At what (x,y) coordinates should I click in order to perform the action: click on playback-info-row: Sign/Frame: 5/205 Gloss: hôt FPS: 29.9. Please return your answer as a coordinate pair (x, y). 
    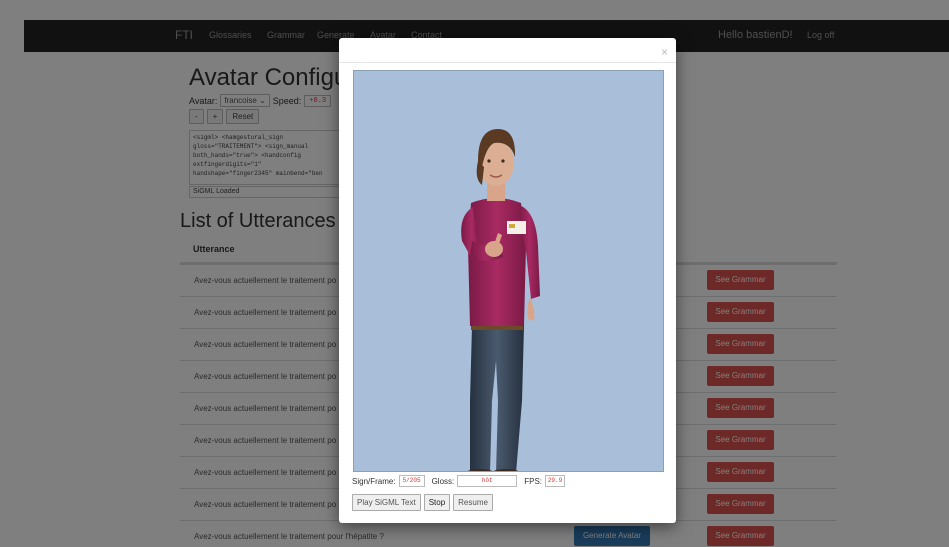
    Looking at the image, I should click on (459, 481).